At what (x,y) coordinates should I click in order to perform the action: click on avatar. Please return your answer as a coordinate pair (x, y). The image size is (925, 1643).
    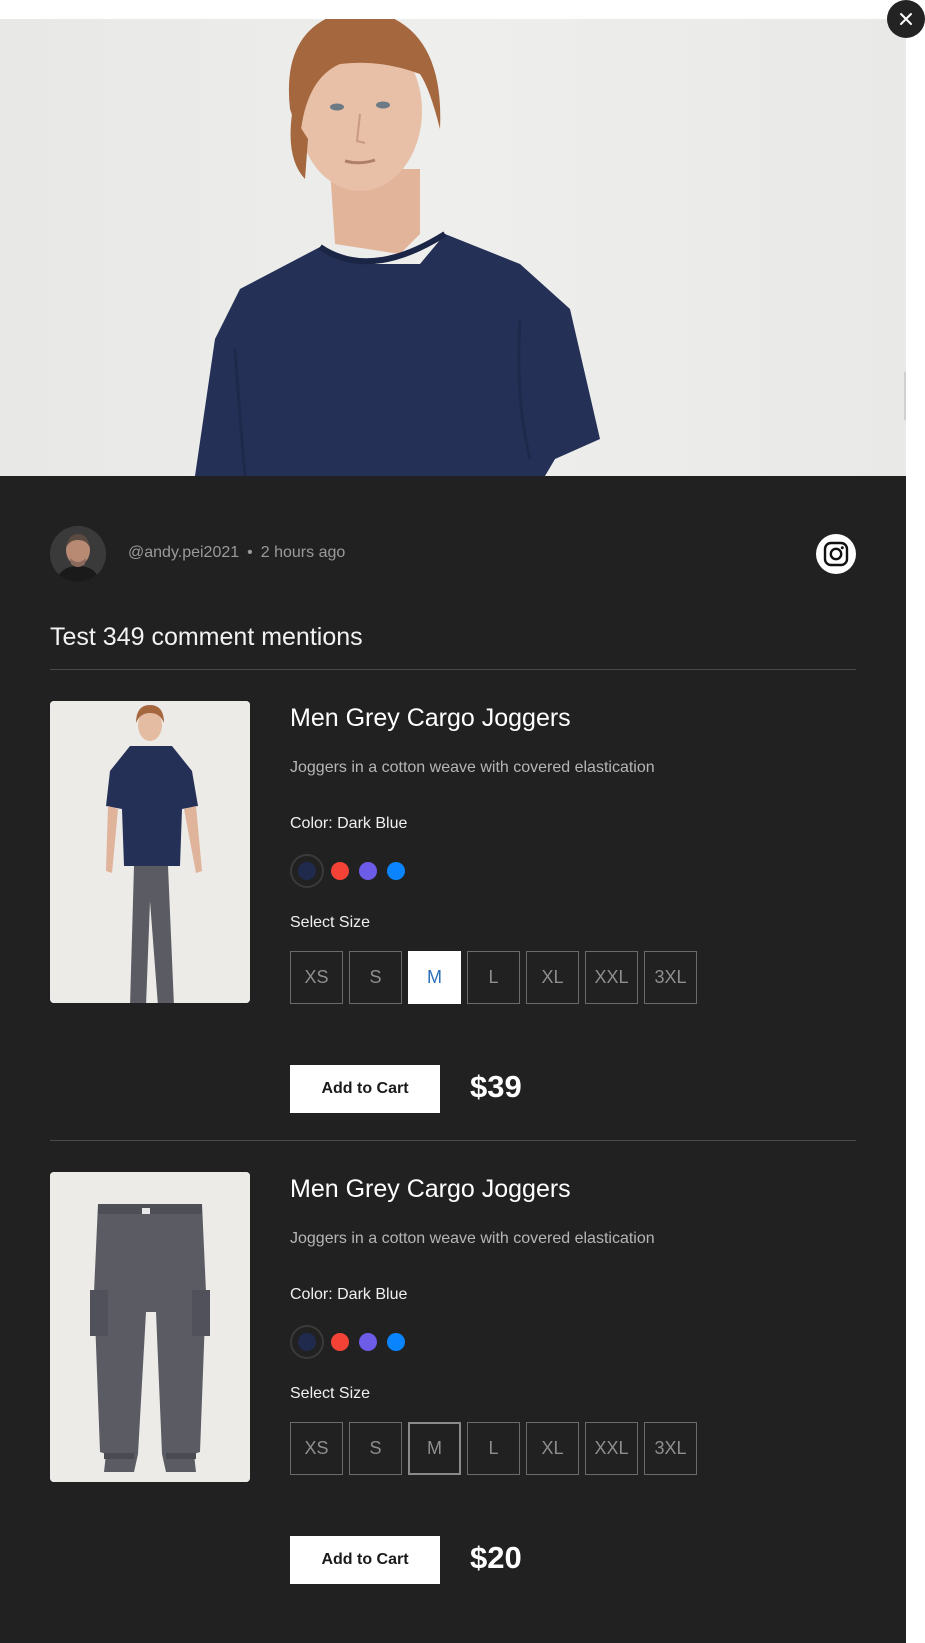
    Looking at the image, I should click on (78, 554).